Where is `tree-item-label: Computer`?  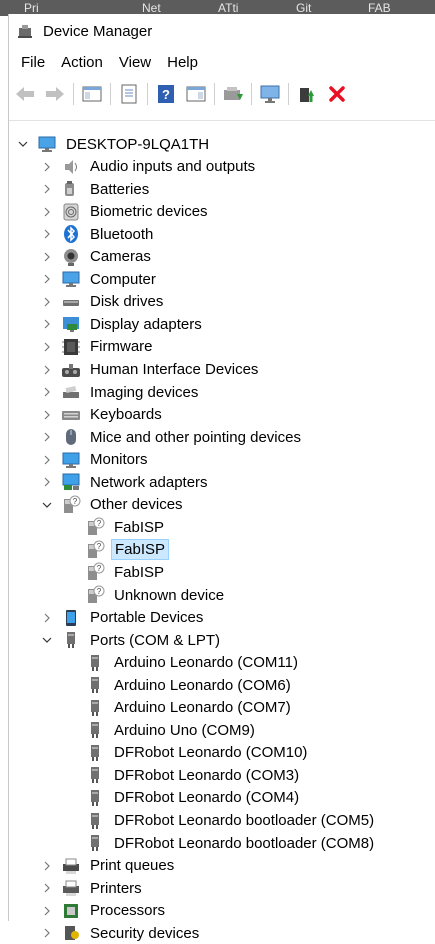
tree-item-label: Computer is located at coordinates (123, 279).